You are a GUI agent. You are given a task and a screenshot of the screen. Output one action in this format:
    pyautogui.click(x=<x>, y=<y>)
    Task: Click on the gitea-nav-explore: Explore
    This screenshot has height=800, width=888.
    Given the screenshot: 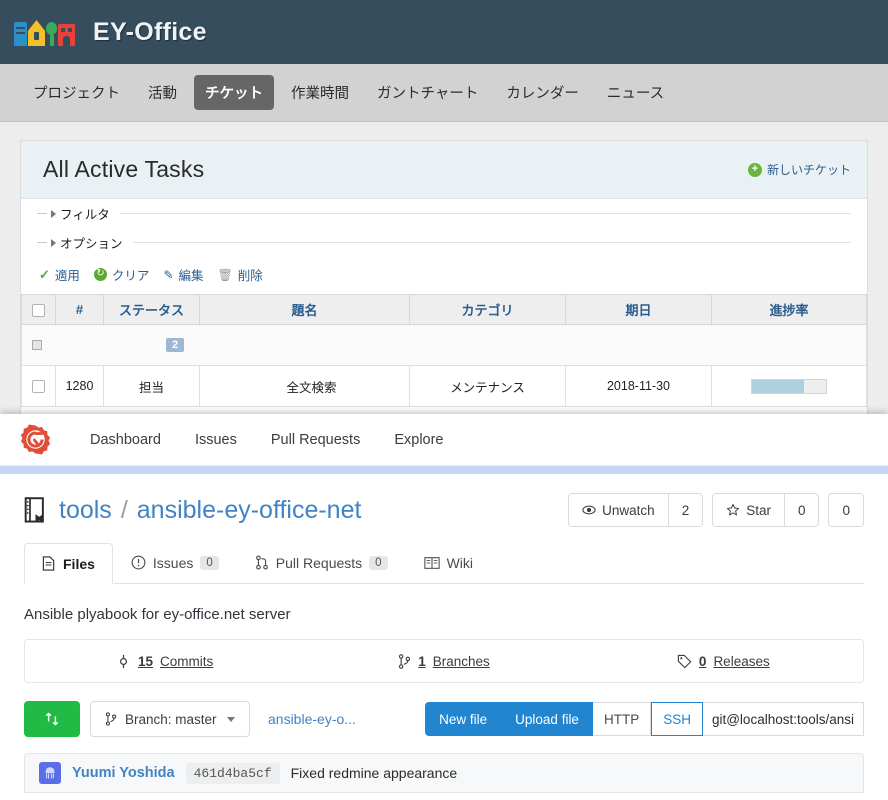 What is the action you would take?
    pyautogui.click(x=418, y=440)
    